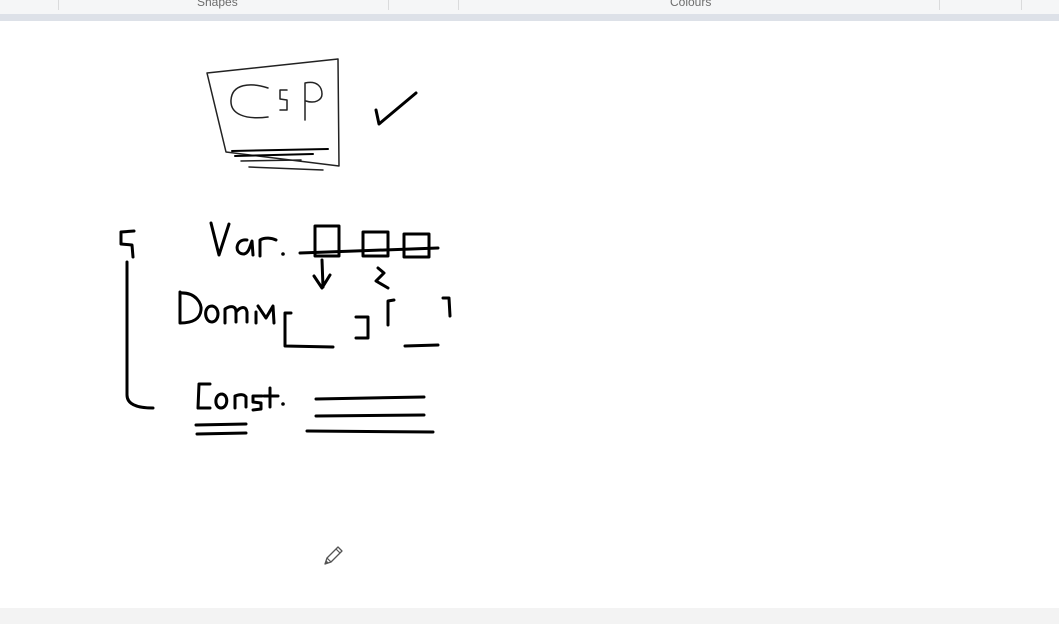  Describe the element at coordinates (227, 307) in the screenshot. I see `domain-label-sketch` at that location.